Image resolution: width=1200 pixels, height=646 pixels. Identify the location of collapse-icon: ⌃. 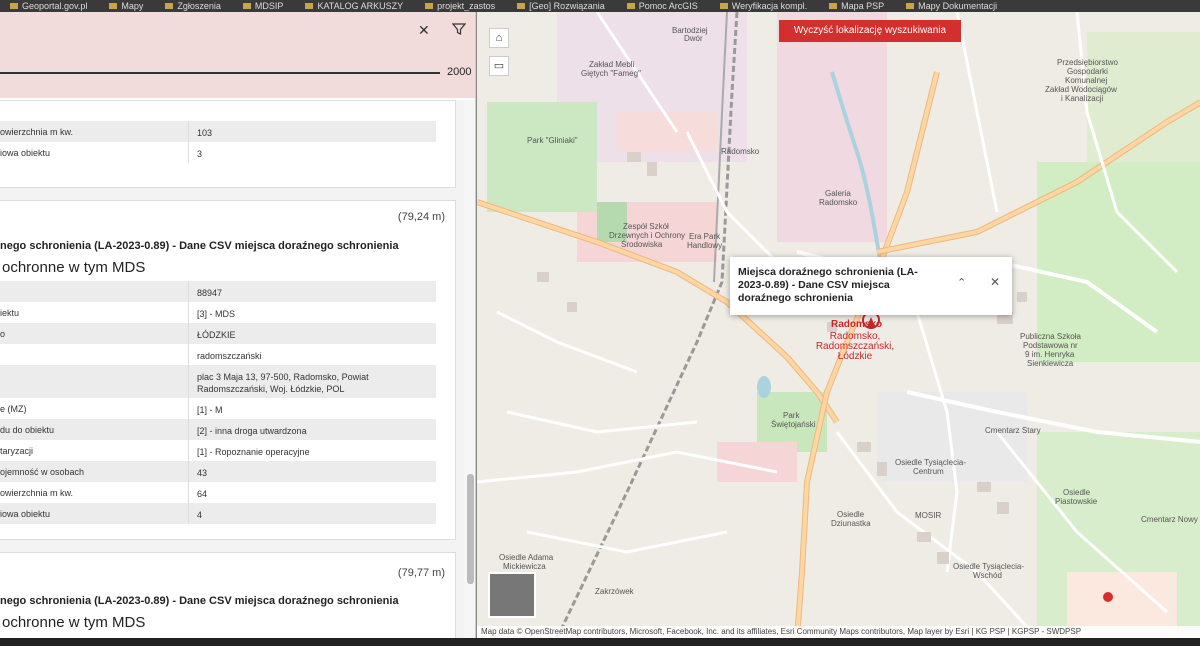
(961, 282).